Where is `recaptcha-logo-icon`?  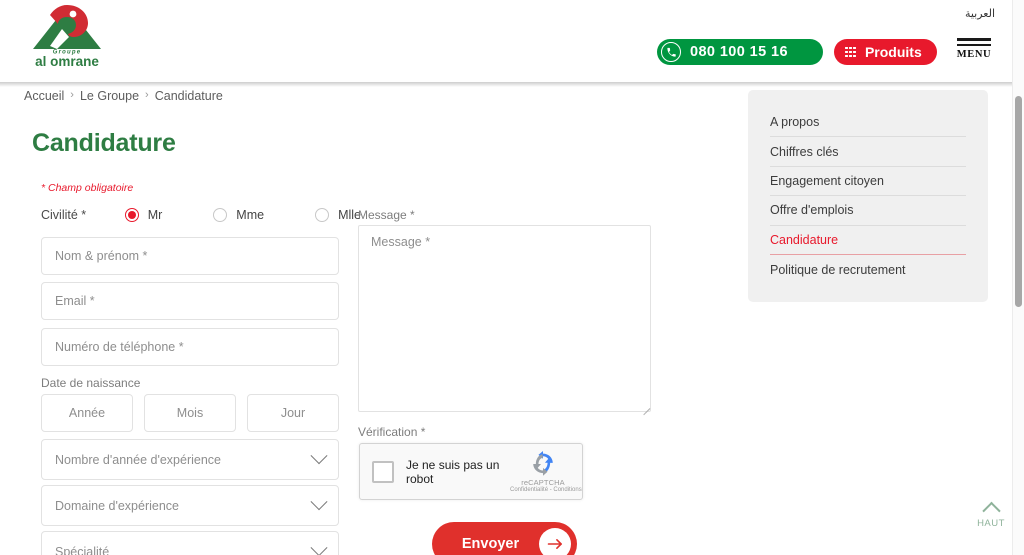 recaptcha-logo-icon is located at coordinates (543, 463).